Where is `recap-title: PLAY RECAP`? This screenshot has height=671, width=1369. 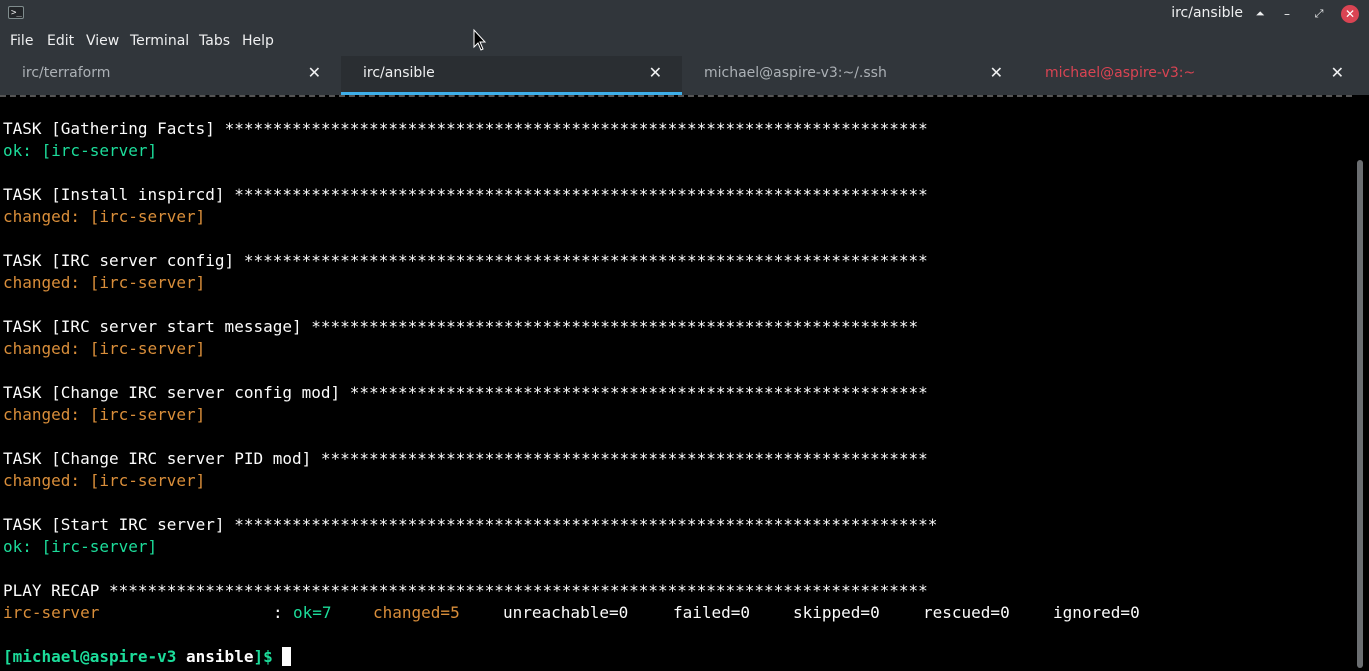
recap-title: PLAY RECAP is located at coordinates (56, 590).